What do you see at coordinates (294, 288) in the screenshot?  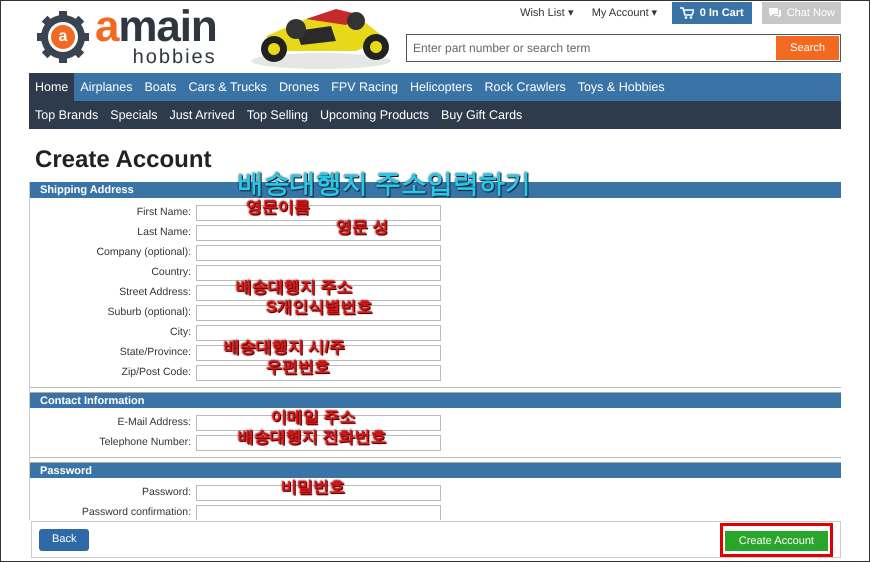 I see `annotation-text: 배송대행지 주소` at bounding box center [294, 288].